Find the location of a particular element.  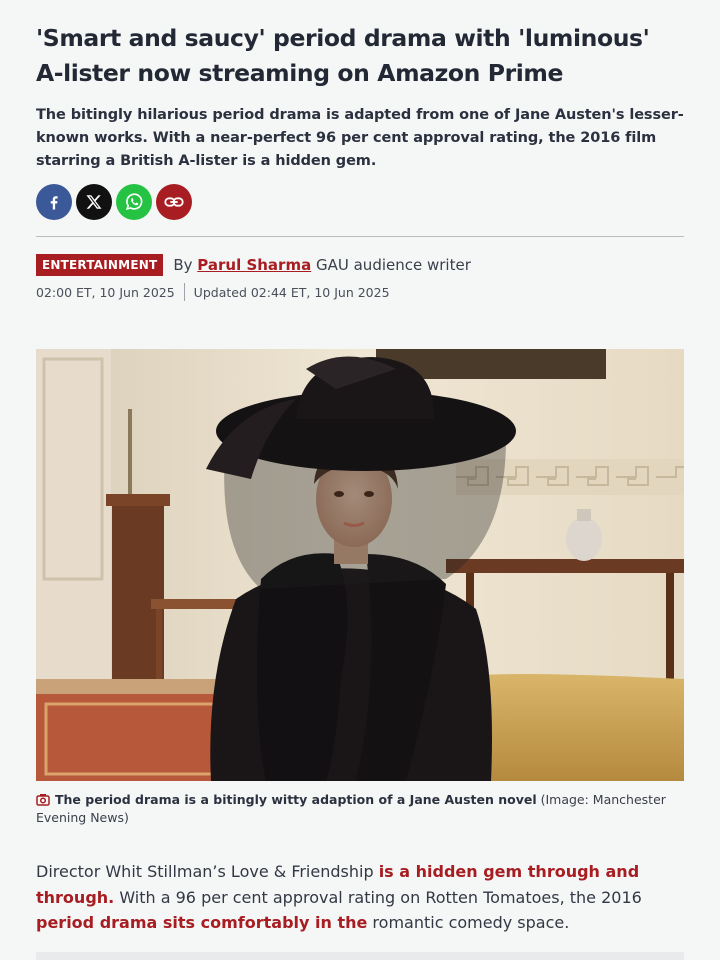

camera-icon is located at coordinates (43, 800).